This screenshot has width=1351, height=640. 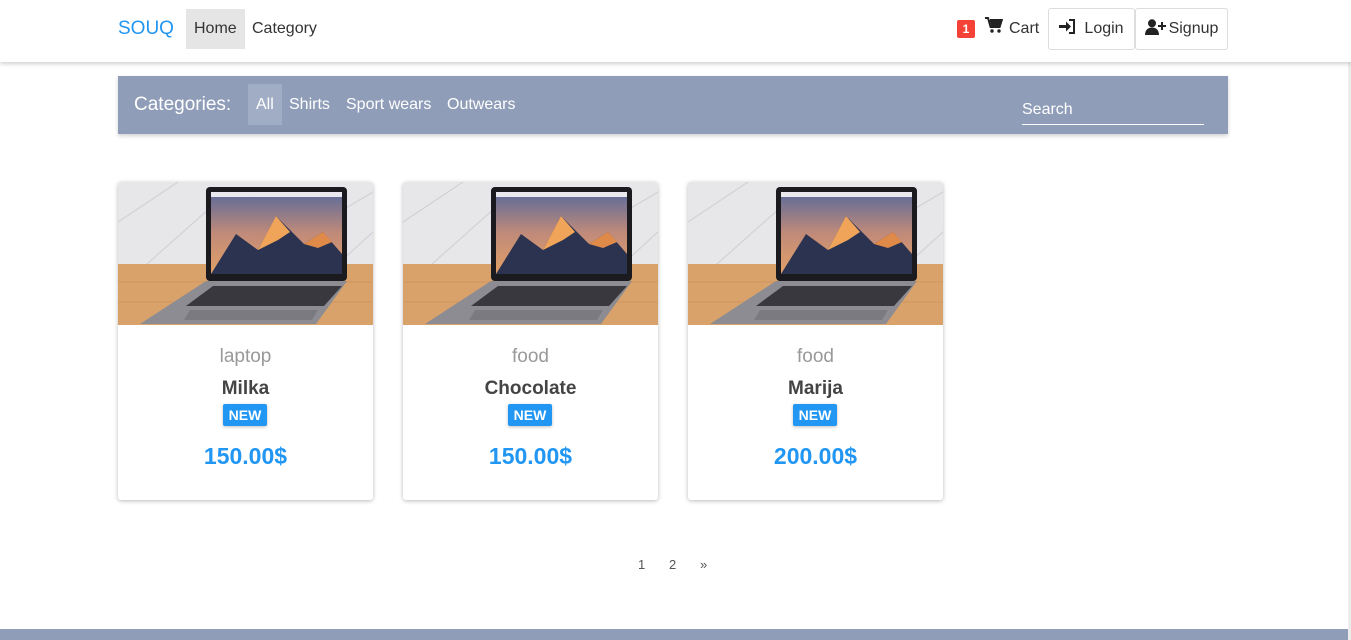 What do you see at coordinates (481, 104) in the screenshot?
I see `category-outwears: Outwears` at bounding box center [481, 104].